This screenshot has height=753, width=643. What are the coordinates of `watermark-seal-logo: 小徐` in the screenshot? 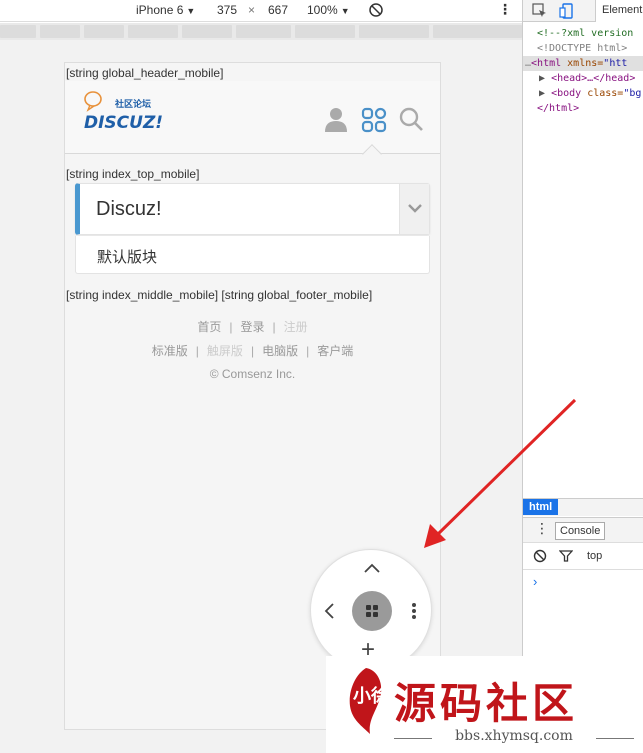 It's located at (366, 705).